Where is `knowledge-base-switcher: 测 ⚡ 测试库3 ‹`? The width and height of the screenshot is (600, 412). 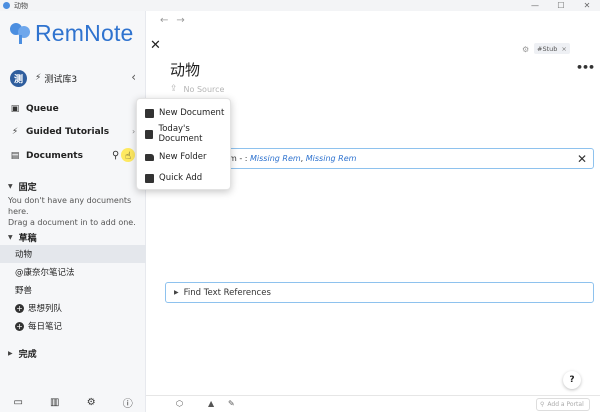
knowledge-base-switcher: 测 ⚡ 测试库3 ‹ is located at coordinates (75, 78).